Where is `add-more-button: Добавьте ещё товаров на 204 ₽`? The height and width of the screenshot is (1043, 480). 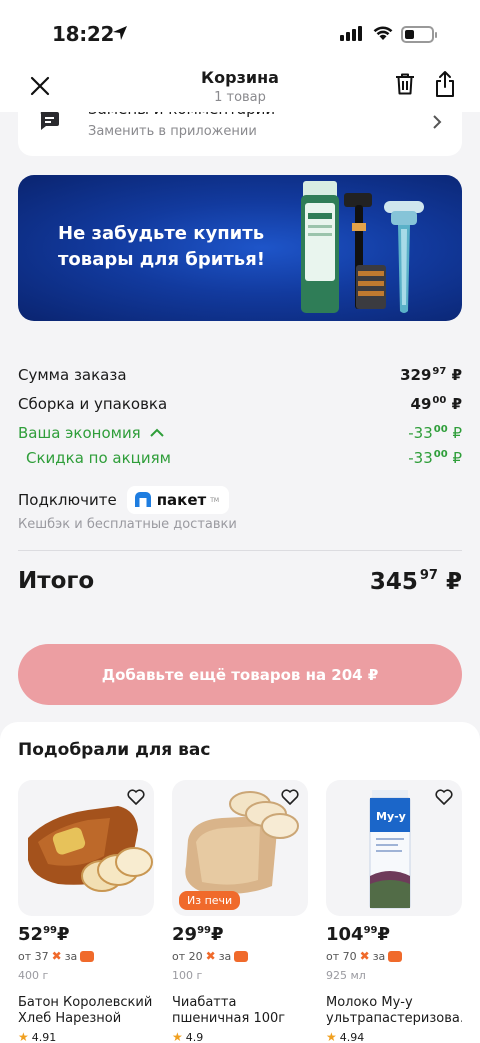
add-more-button: Добавьте ещё товаров на 204 ₽ is located at coordinates (240, 674).